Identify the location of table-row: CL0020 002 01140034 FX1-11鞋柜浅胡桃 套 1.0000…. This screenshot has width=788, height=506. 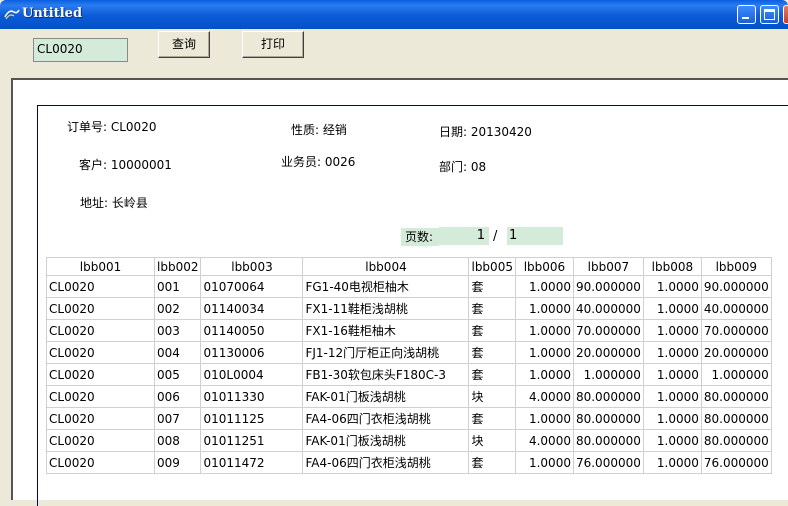
(409, 308).